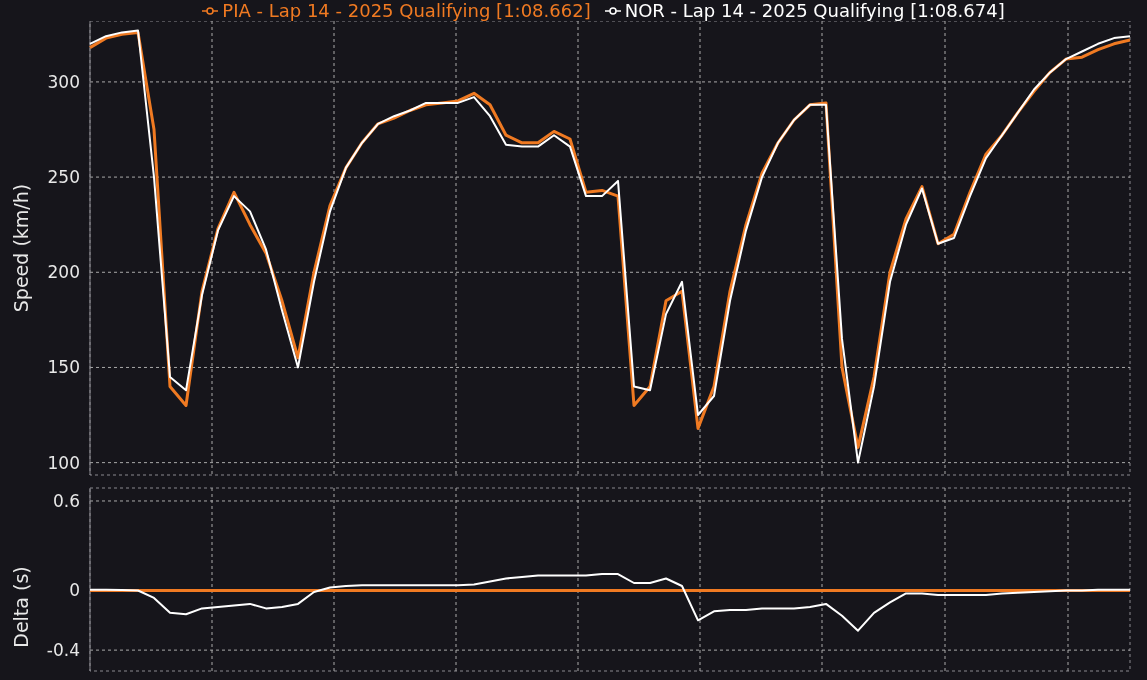 This screenshot has width=1147, height=680. I want to click on axis-tick-label: -0.4, so click(63, 650).